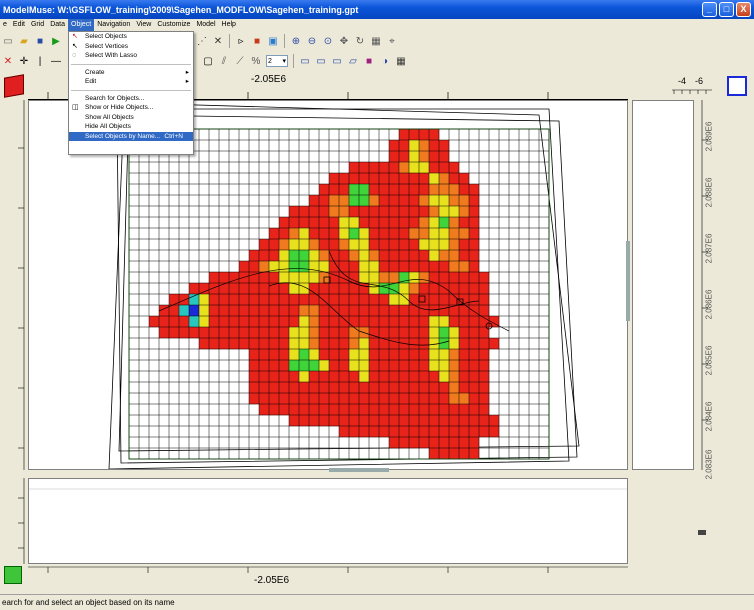 The image size is (754, 610). What do you see at coordinates (173, 25) in the screenshot?
I see `menu-customize: Customize` at bounding box center [173, 25].